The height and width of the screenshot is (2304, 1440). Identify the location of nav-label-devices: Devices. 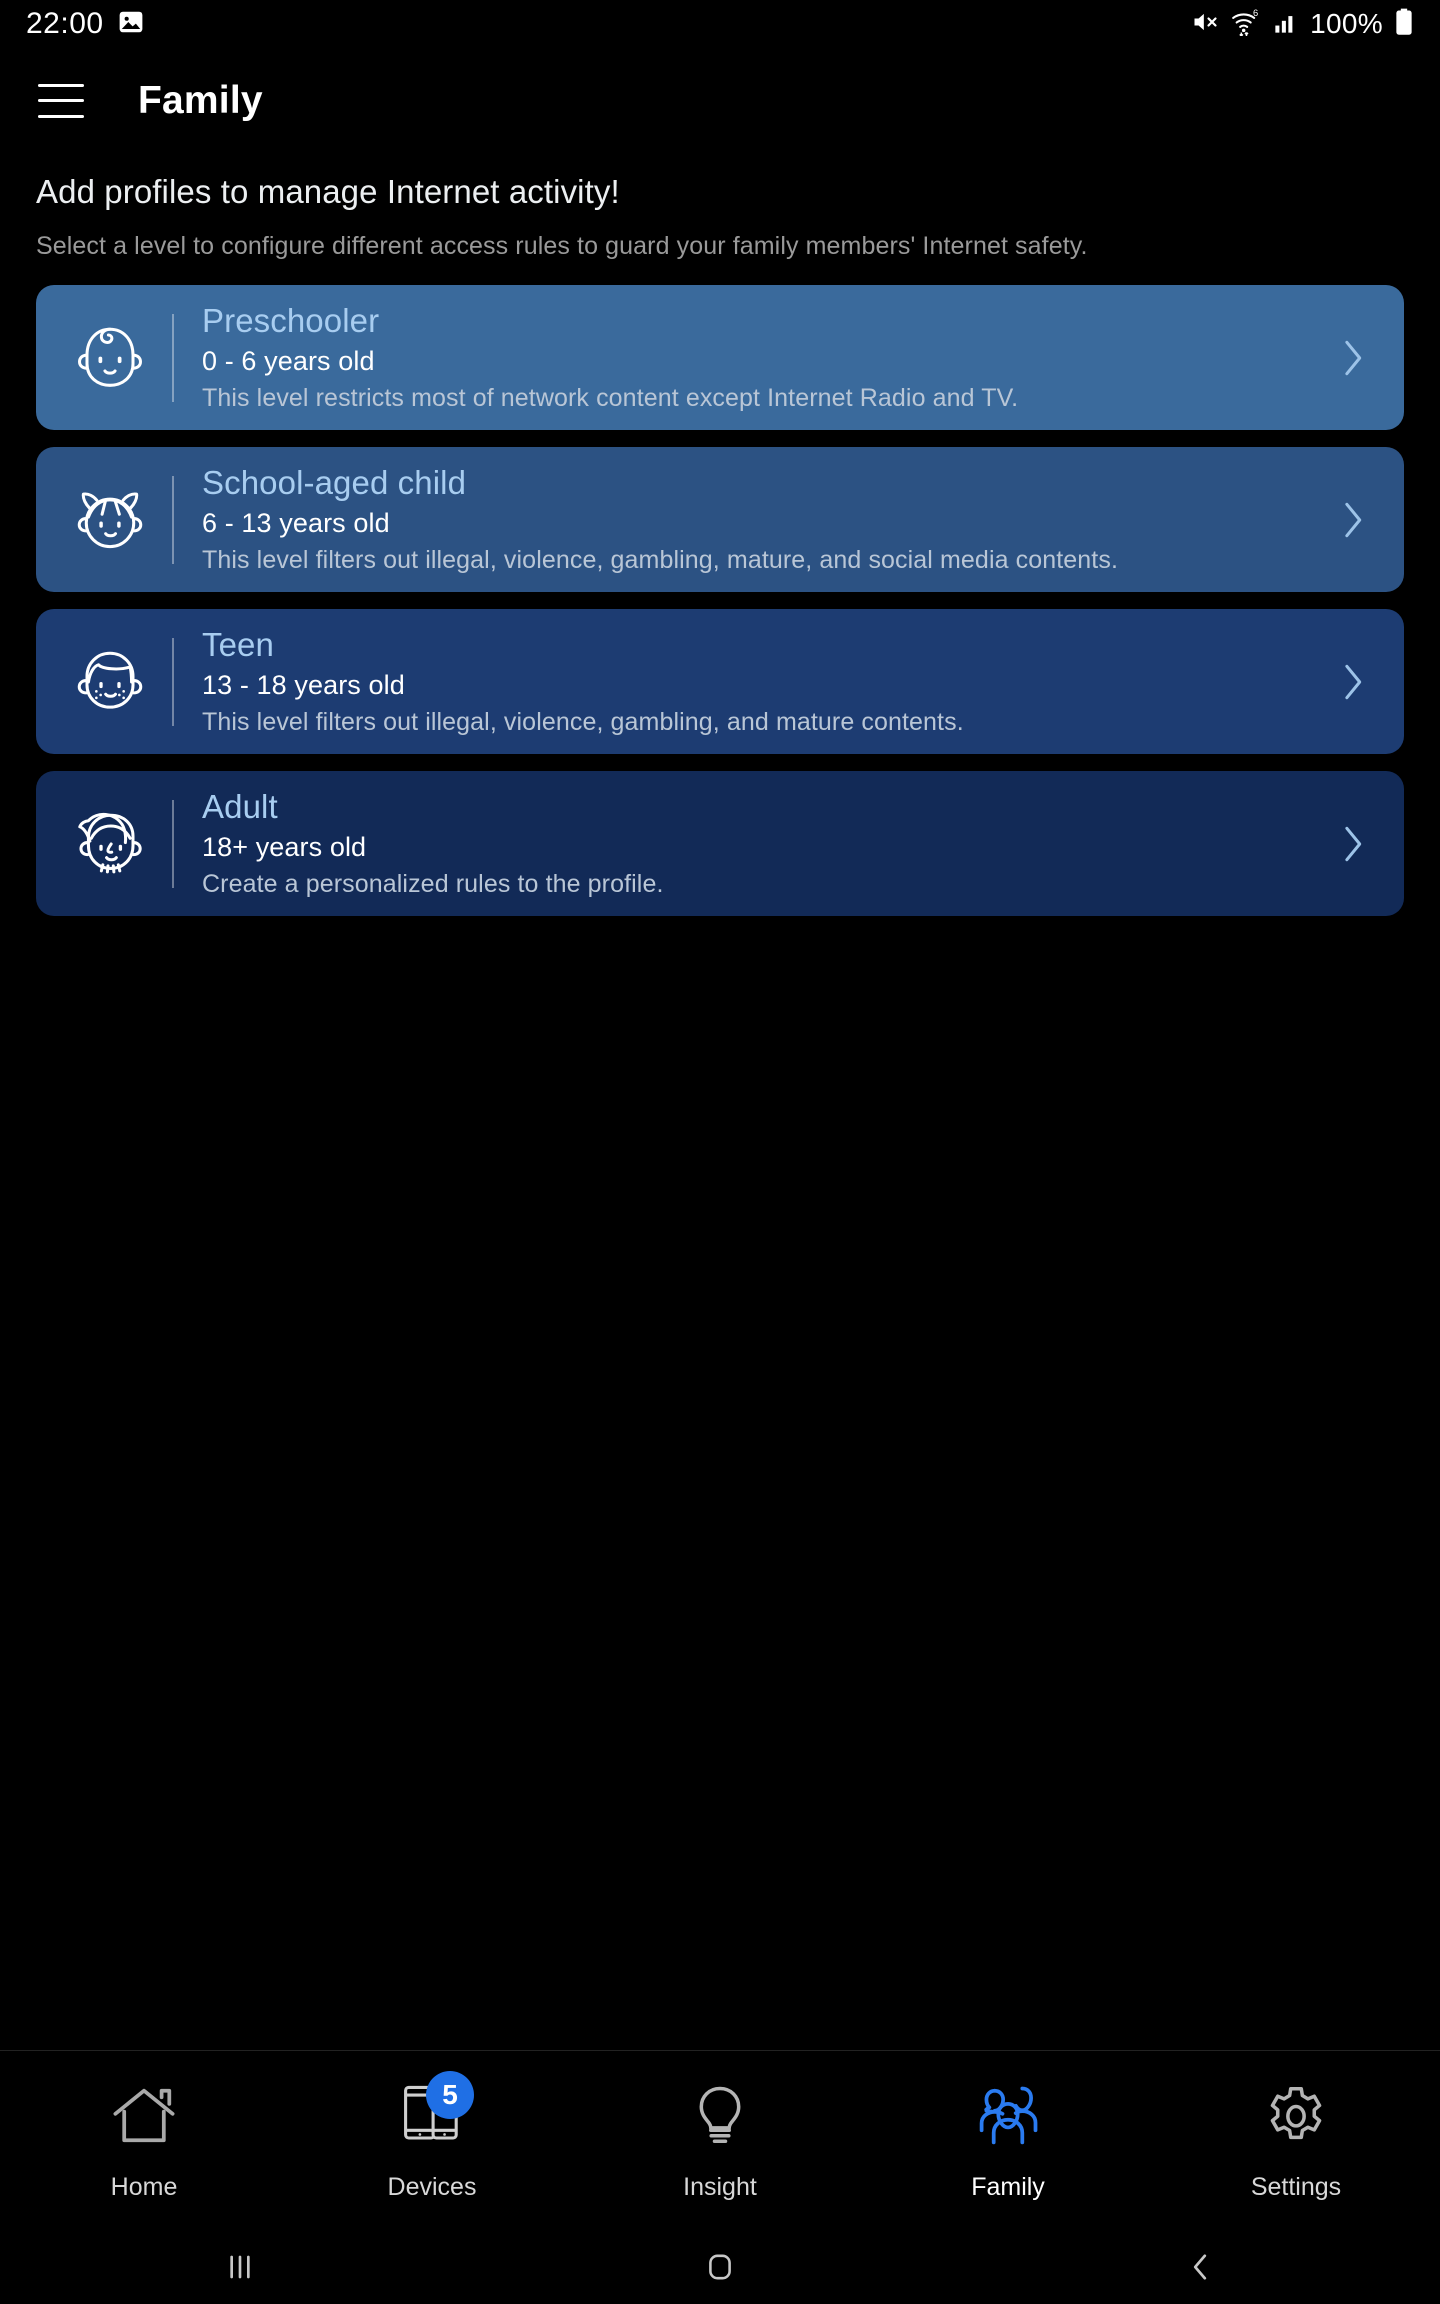
(432, 2187).